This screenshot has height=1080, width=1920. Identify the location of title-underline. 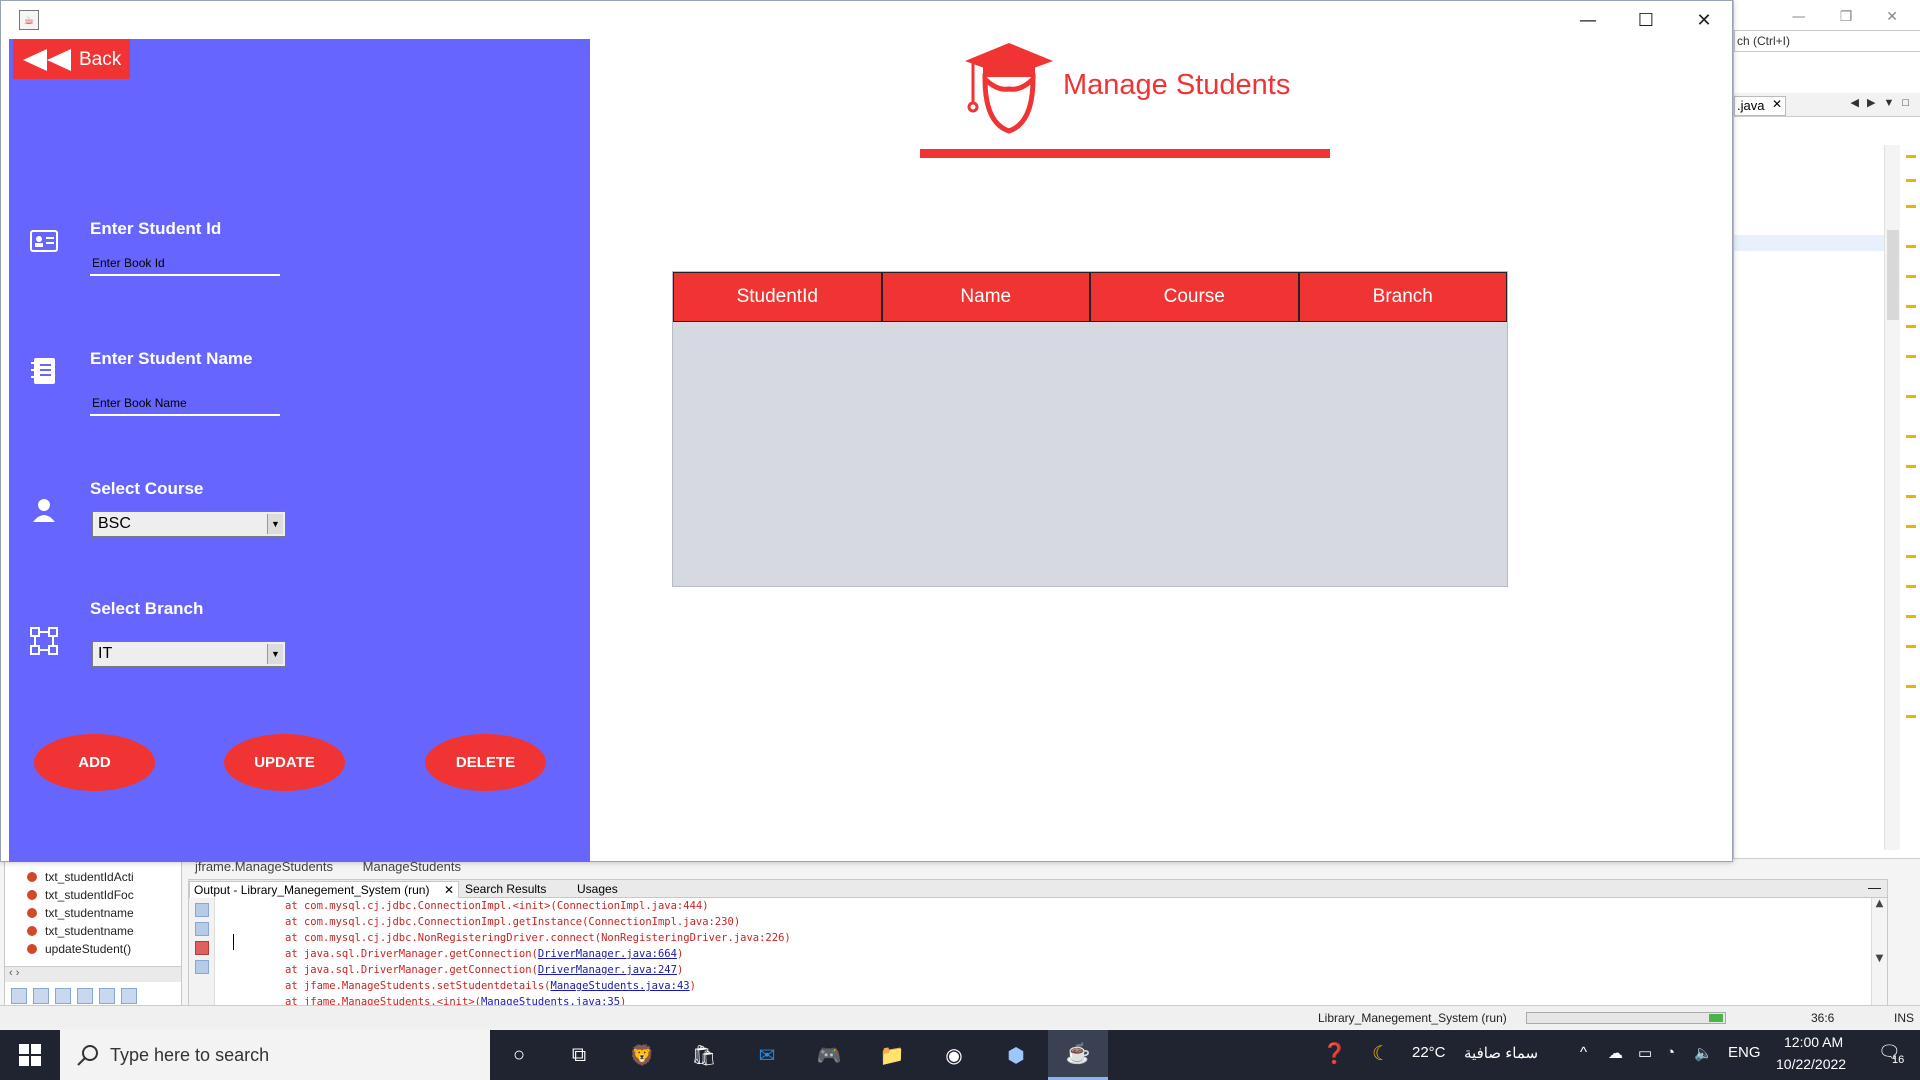
(1125, 153).